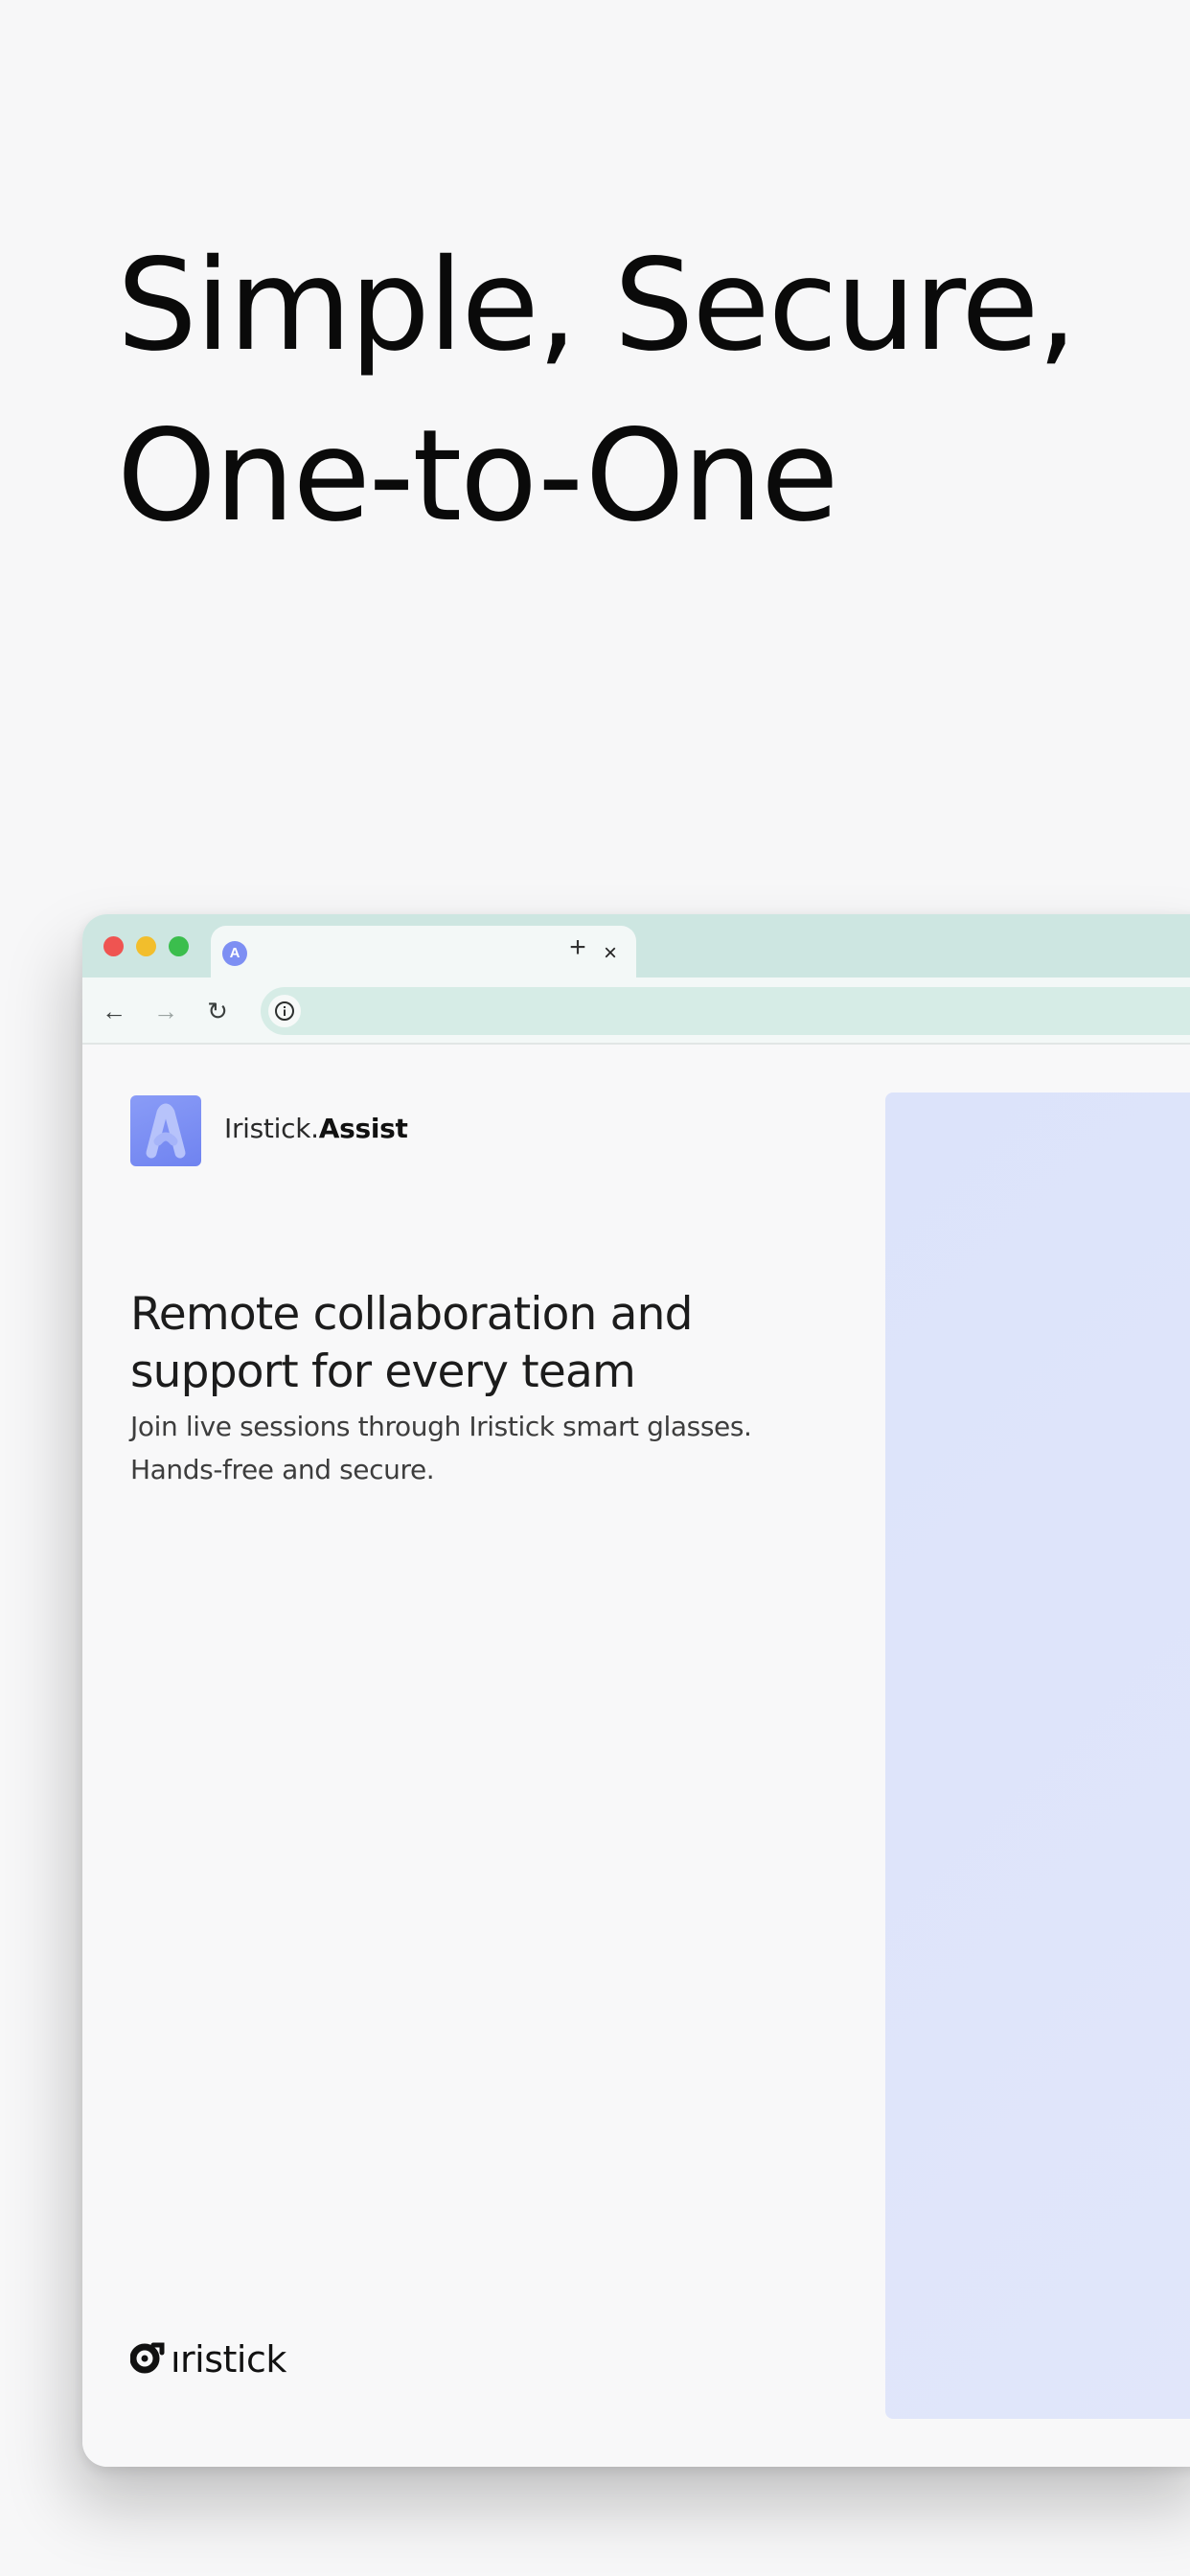 Image resolution: width=1190 pixels, height=2576 pixels. Describe the element at coordinates (1038, 1755) in the screenshot. I see `hero-image-panel` at that location.